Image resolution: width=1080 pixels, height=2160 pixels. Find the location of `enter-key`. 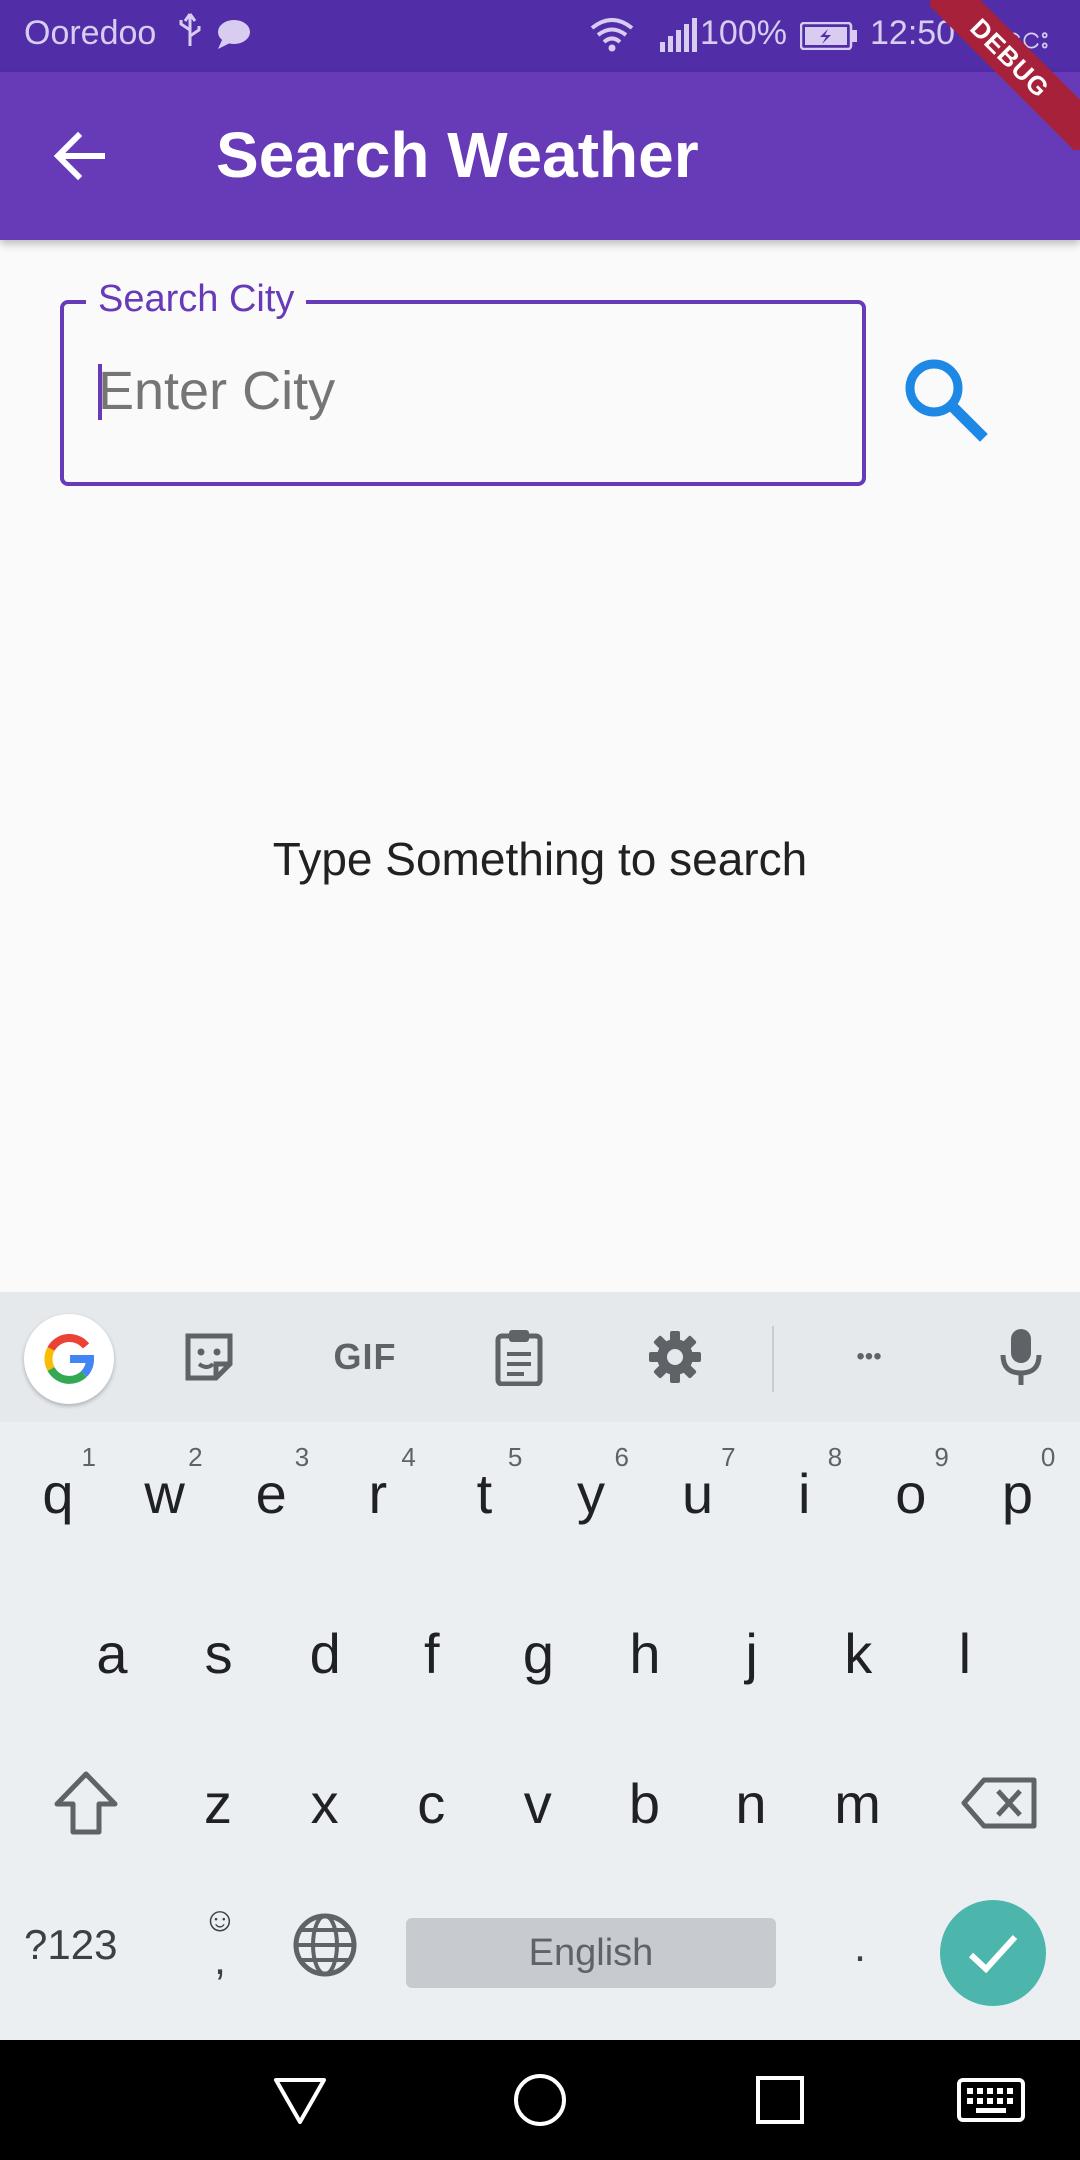

enter-key is located at coordinates (993, 1953).